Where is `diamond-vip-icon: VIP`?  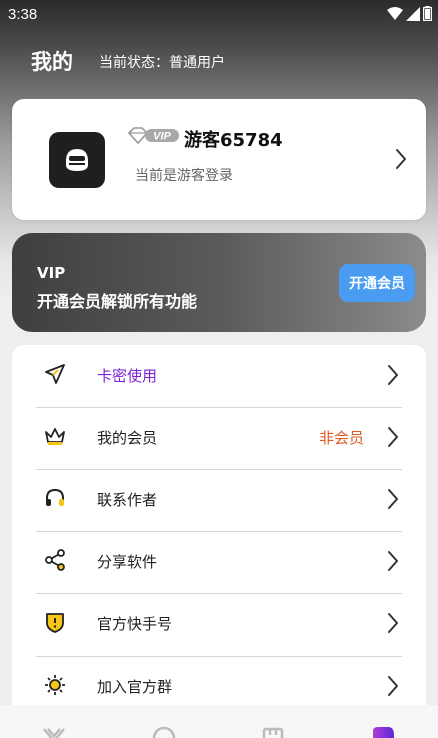 diamond-vip-icon: VIP is located at coordinates (153, 136).